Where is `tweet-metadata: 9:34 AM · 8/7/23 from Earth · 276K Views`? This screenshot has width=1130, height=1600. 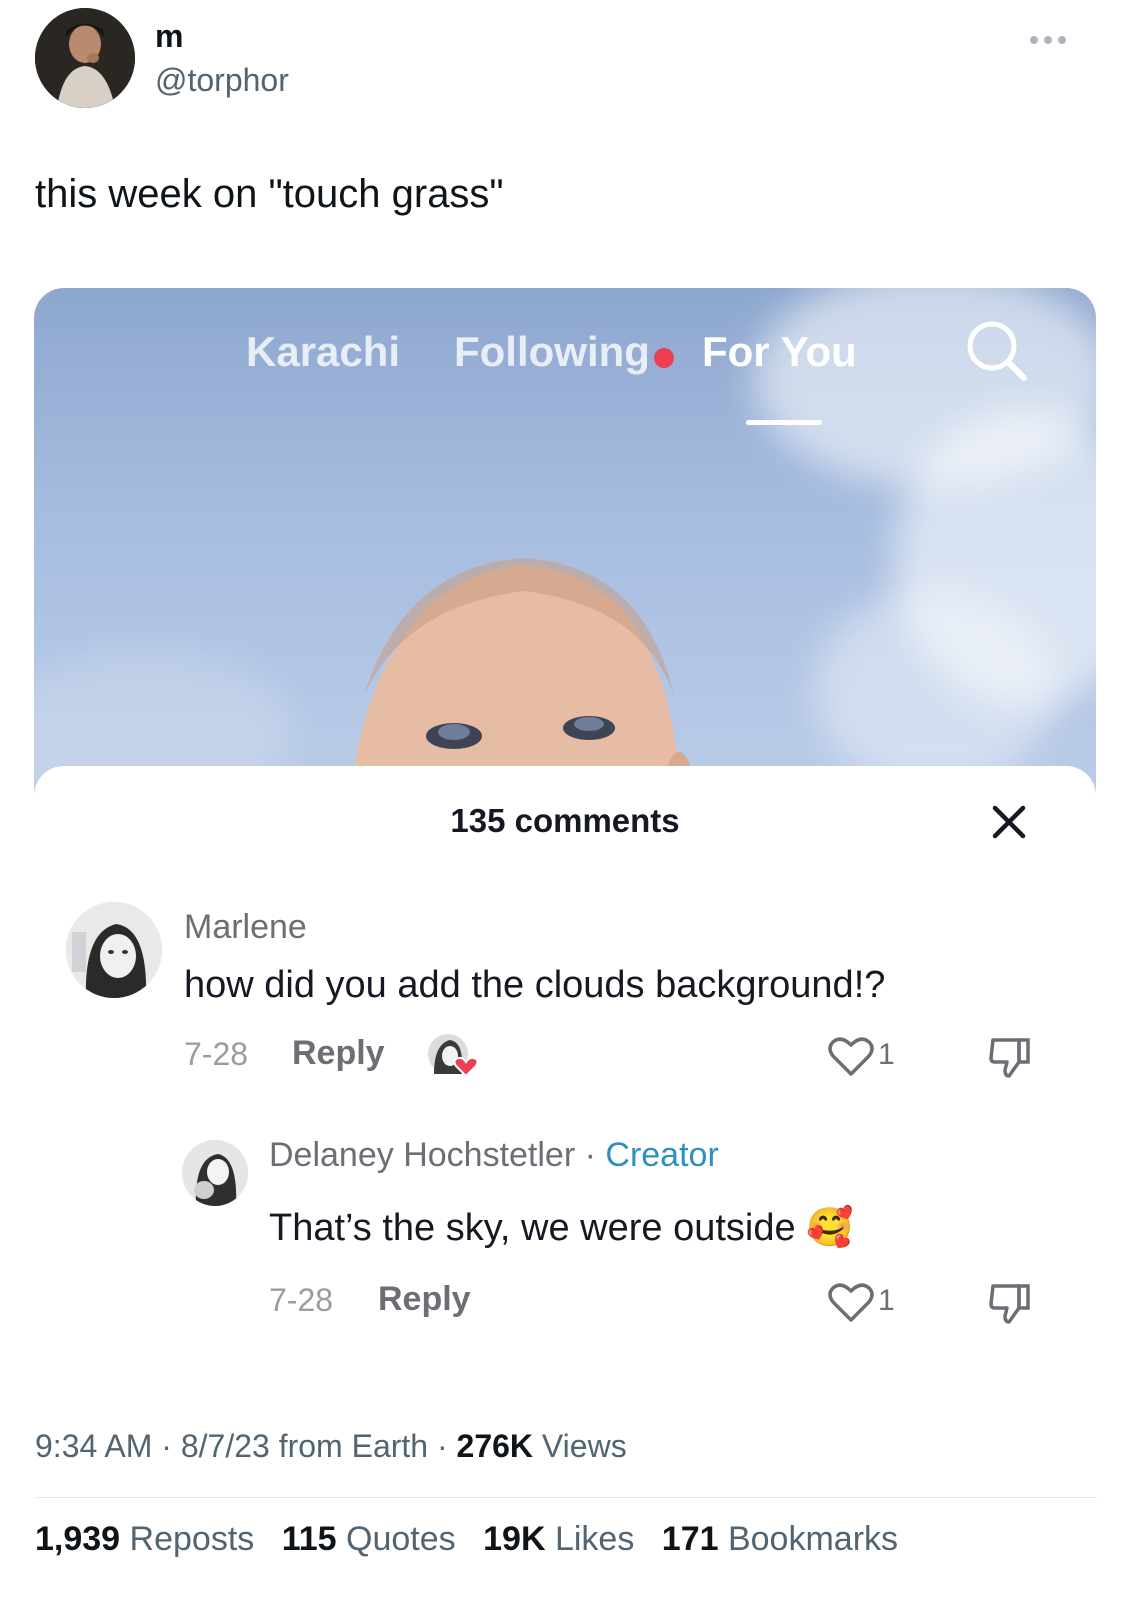
tweet-metadata: 9:34 AM · 8/7/23 from Earth · 276K Views is located at coordinates (331, 1446).